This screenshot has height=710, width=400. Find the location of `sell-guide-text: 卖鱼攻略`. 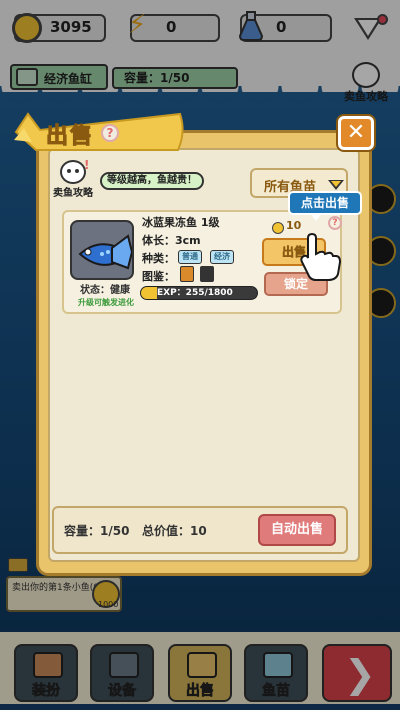

sell-guide-text: 卖鱼攻略 is located at coordinates (73, 193).